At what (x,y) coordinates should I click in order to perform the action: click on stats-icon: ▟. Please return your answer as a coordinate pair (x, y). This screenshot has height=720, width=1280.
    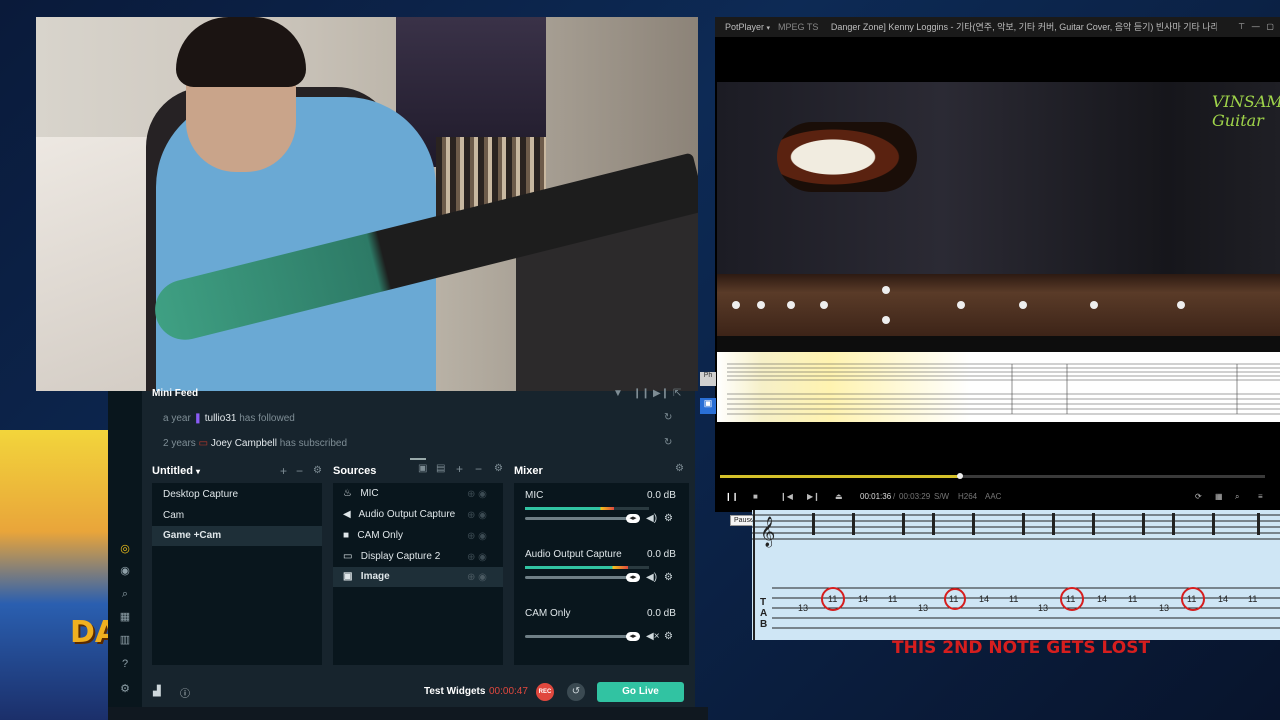
    Looking at the image, I should click on (157, 691).